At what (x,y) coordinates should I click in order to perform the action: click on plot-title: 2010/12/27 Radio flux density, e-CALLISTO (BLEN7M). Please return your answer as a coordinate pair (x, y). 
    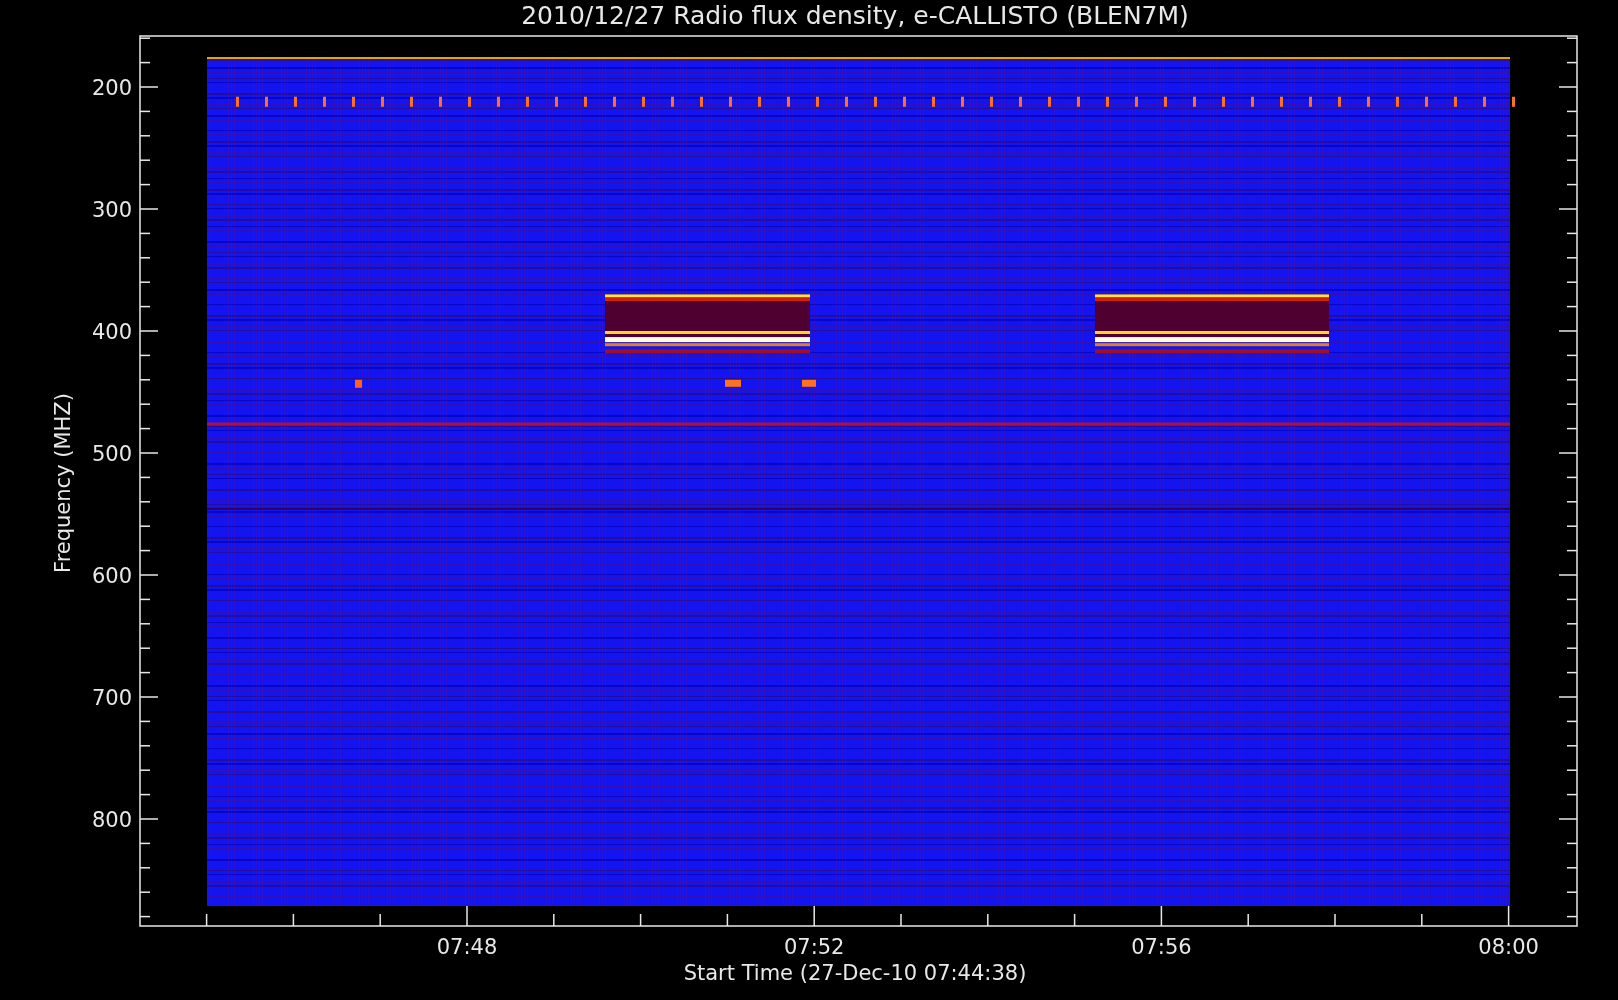
    Looking at the image, I should click on (855, 15).